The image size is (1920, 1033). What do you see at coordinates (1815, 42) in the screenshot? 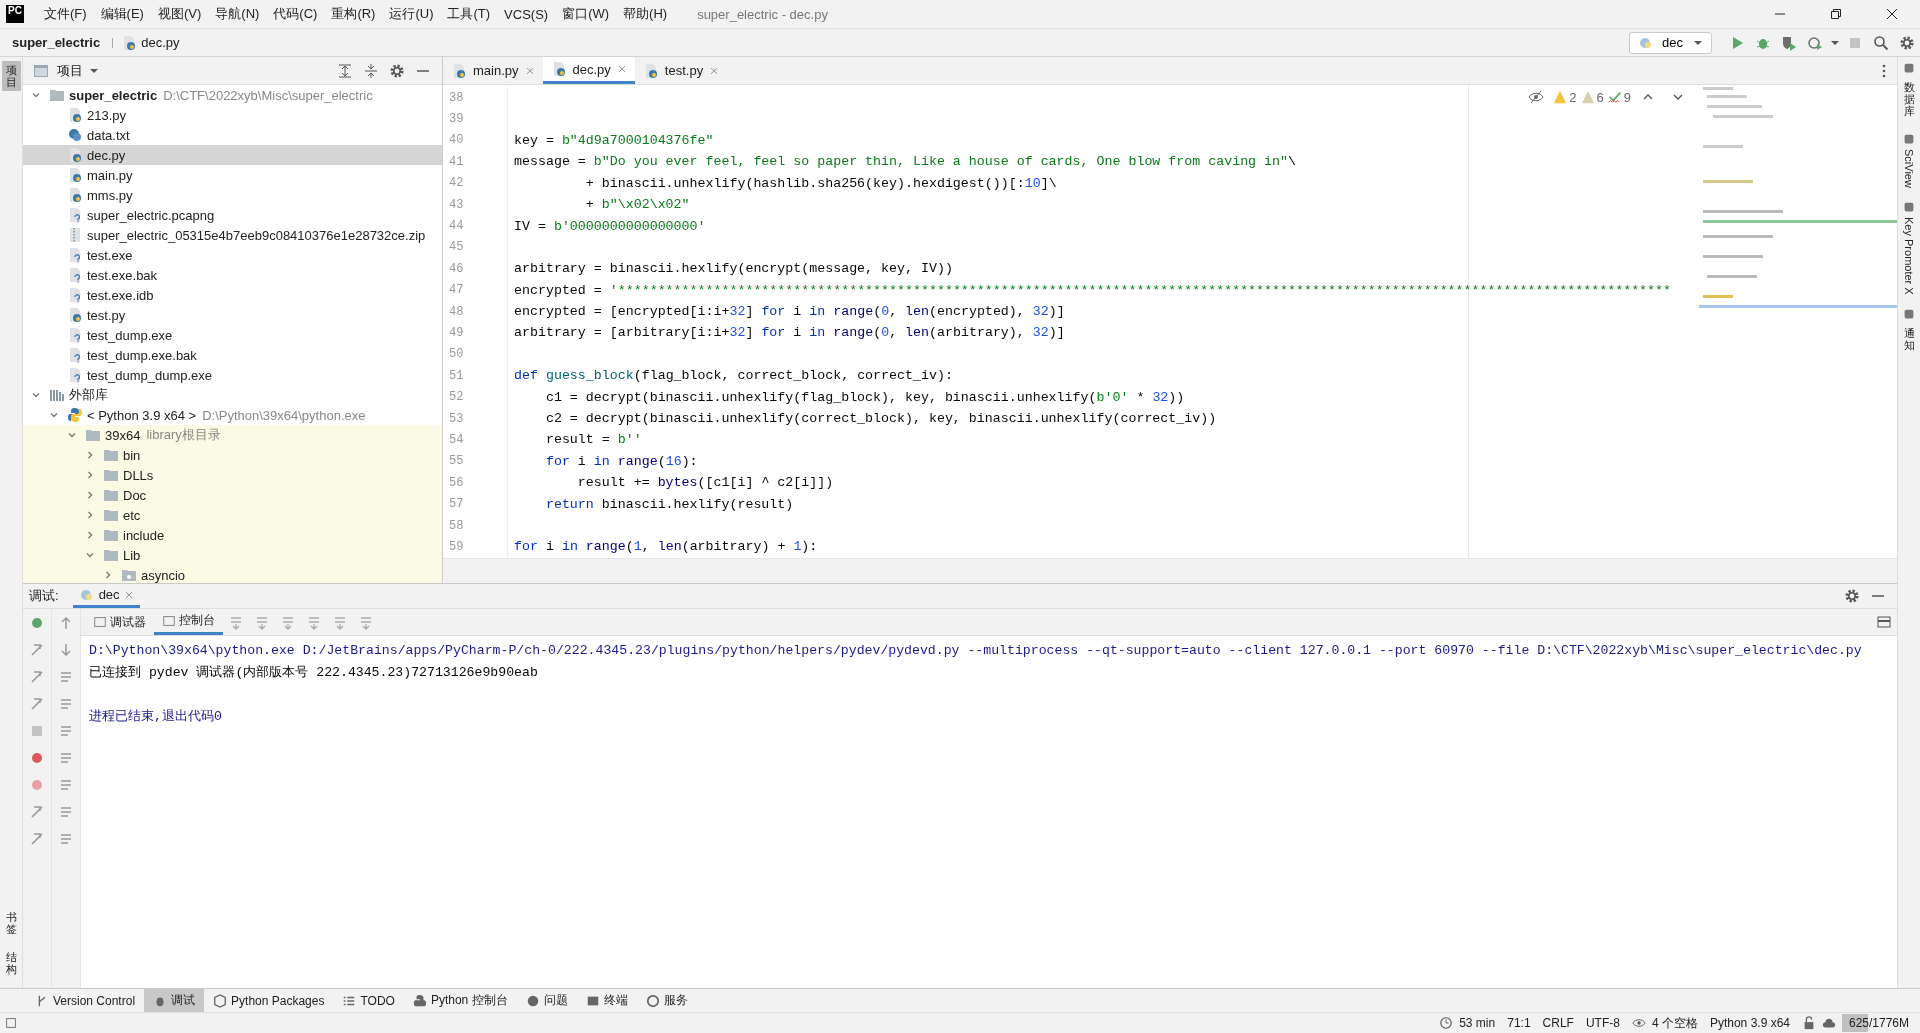
I see `profile-icon` at bounding box center [1815, 42].